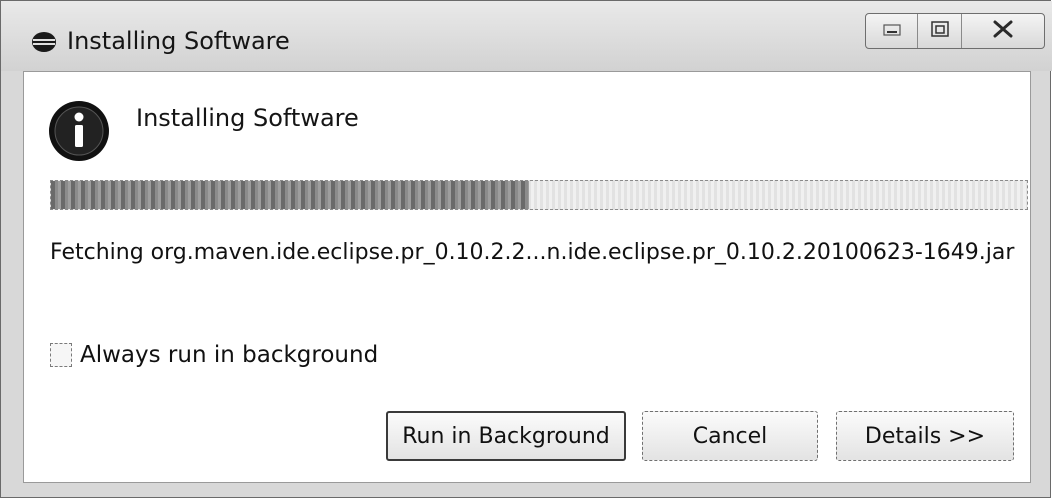 The width and height of the screenshot is (1053, 500). I want to click on restore-icon, so click(940, 31).